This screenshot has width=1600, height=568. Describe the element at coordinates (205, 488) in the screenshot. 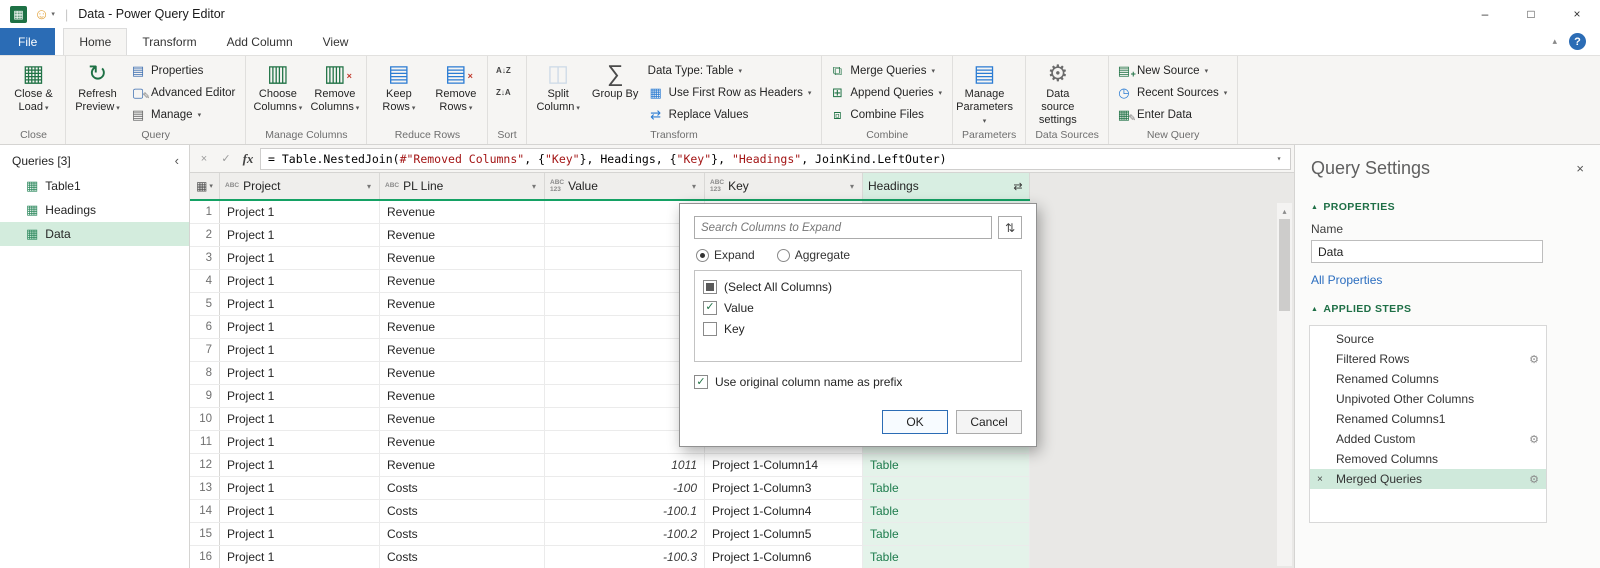

I see `row-number: 13` at that location.